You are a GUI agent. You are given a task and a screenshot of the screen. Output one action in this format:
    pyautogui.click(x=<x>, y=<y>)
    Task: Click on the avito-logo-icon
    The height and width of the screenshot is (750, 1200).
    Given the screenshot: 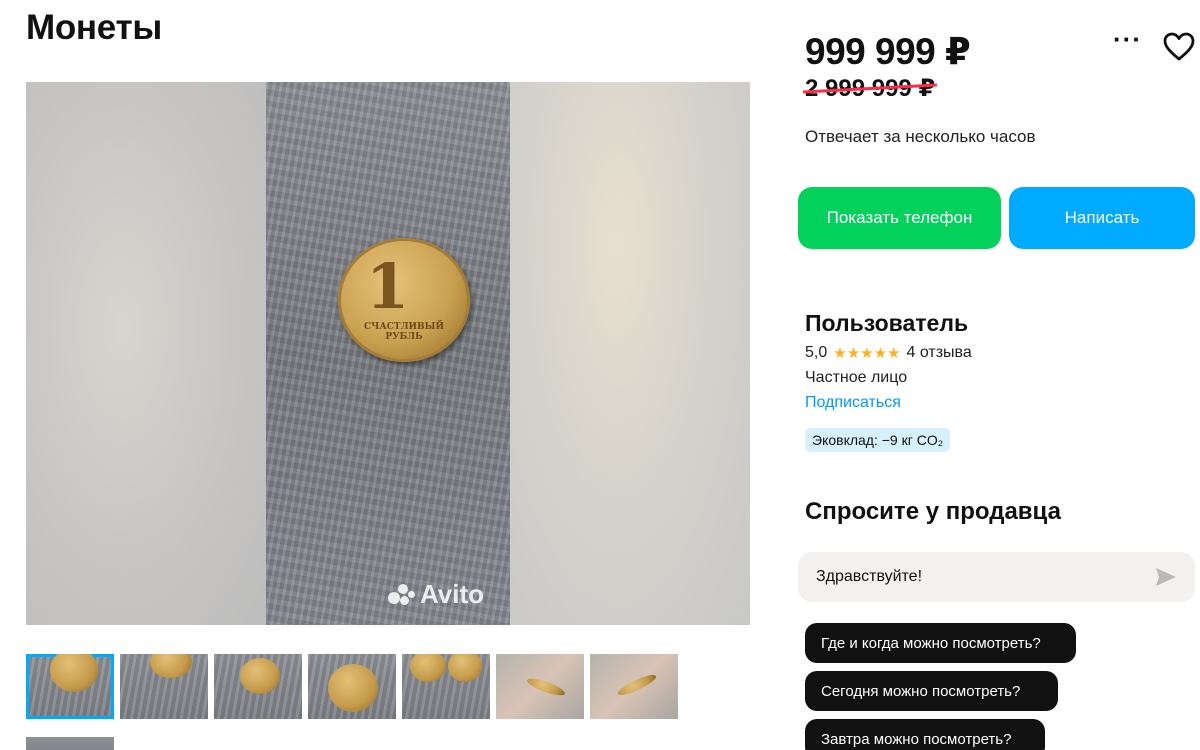 What is the action you would take?
    pyautogui.click(x=402, y=595)
    